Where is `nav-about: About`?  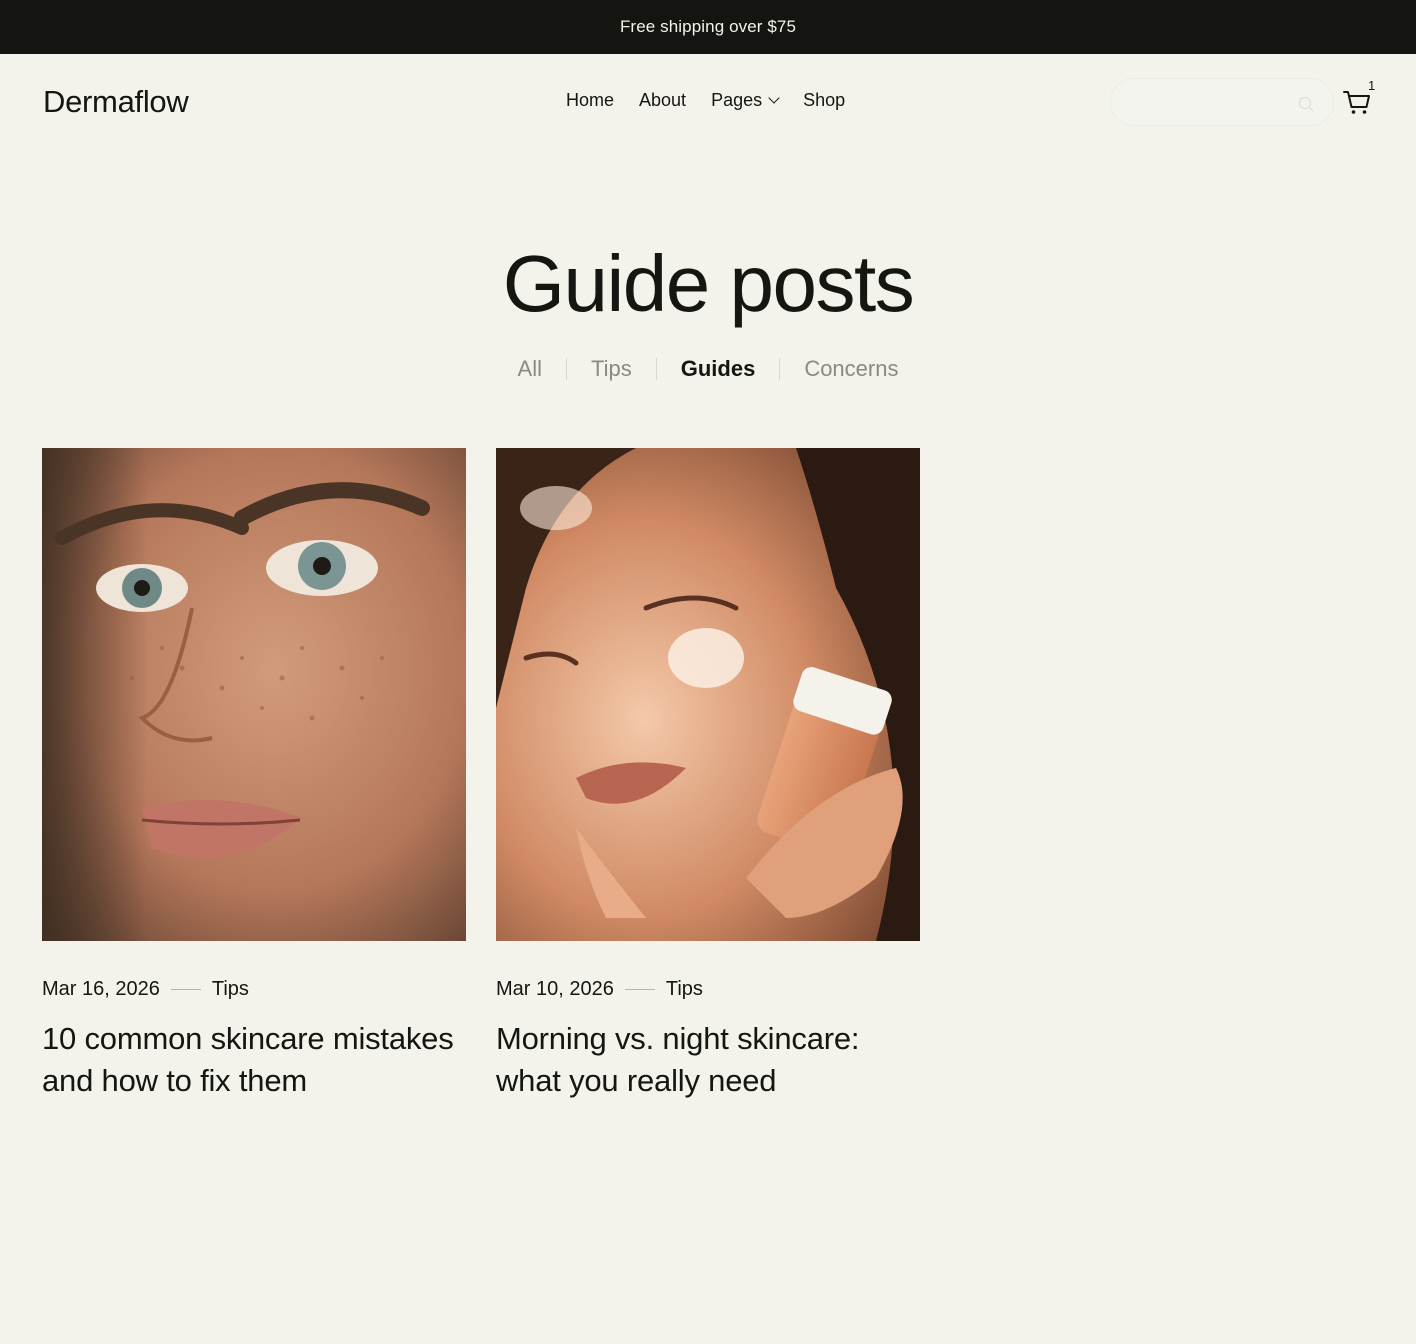 nav-about: About is located at coordinates (662, 100).